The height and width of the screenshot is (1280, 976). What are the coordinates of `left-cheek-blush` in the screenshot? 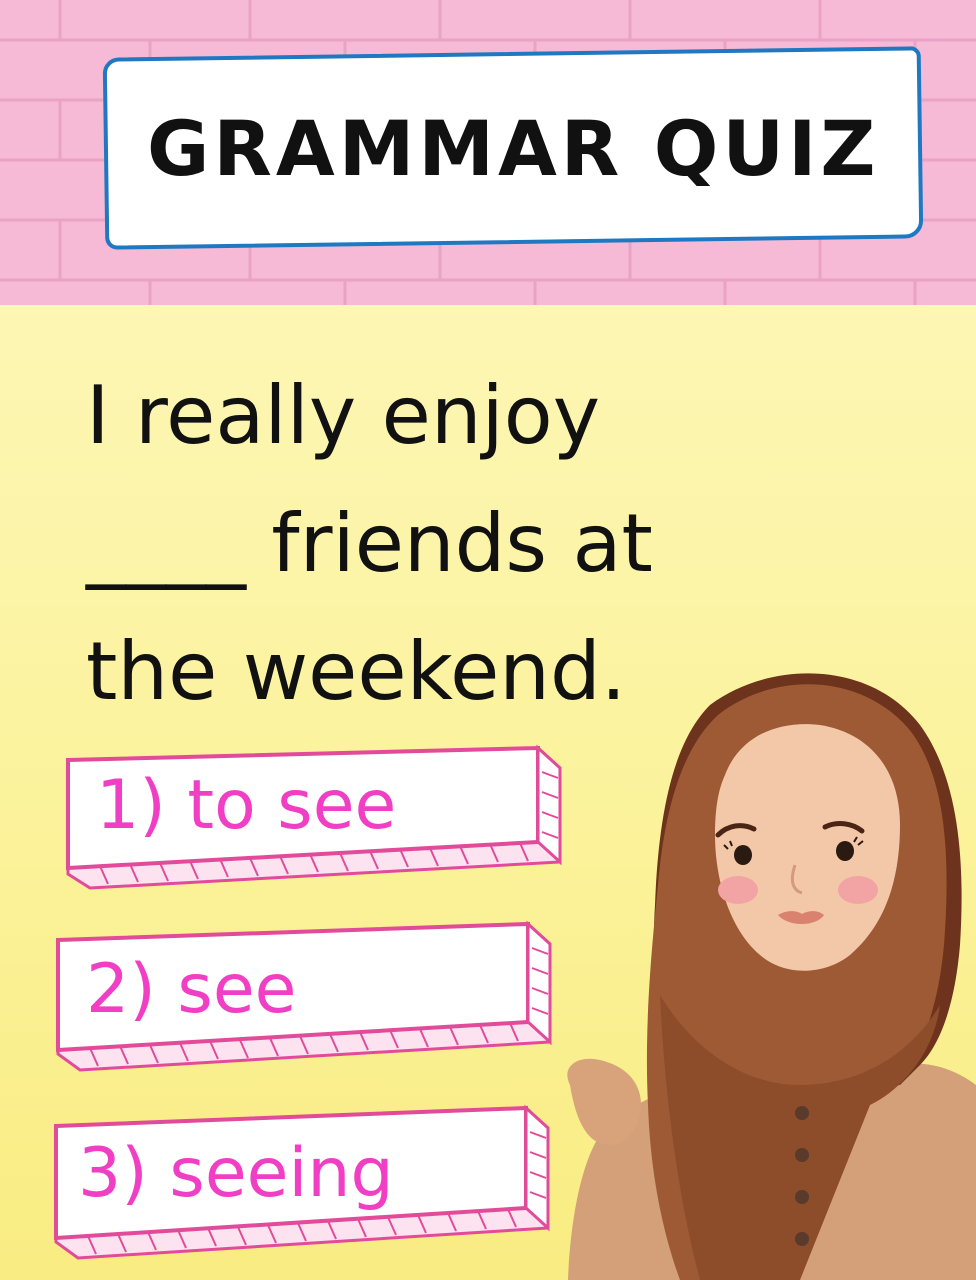 It's located at (738, 890).